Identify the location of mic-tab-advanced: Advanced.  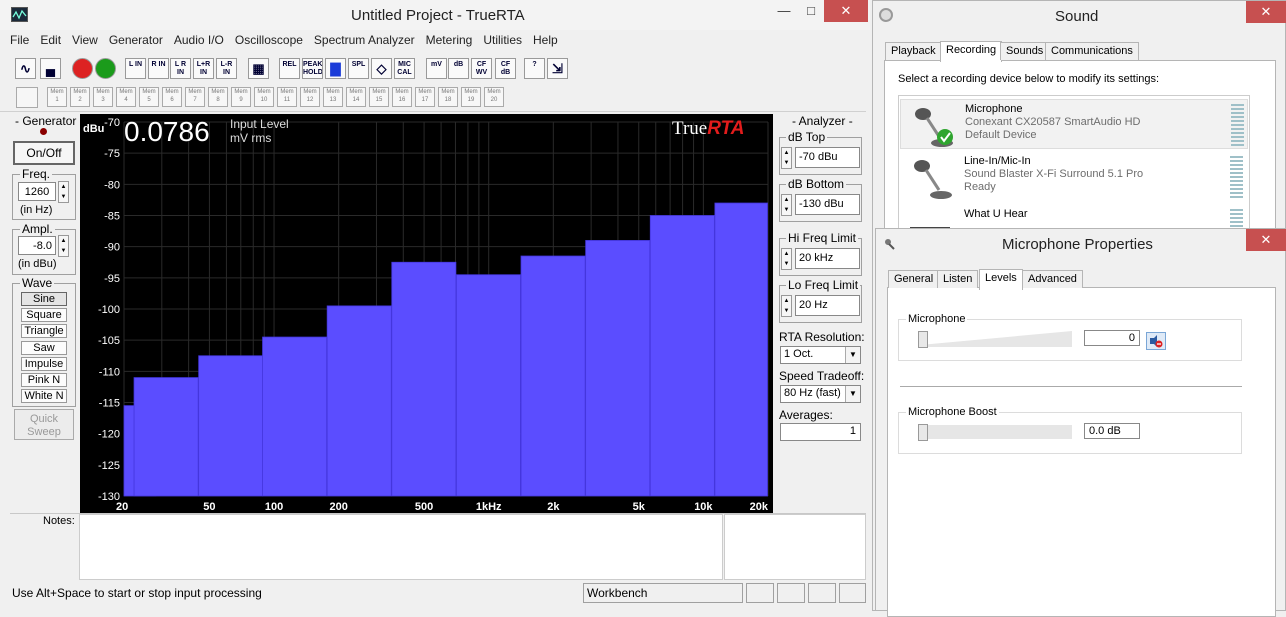
(1052, 279).